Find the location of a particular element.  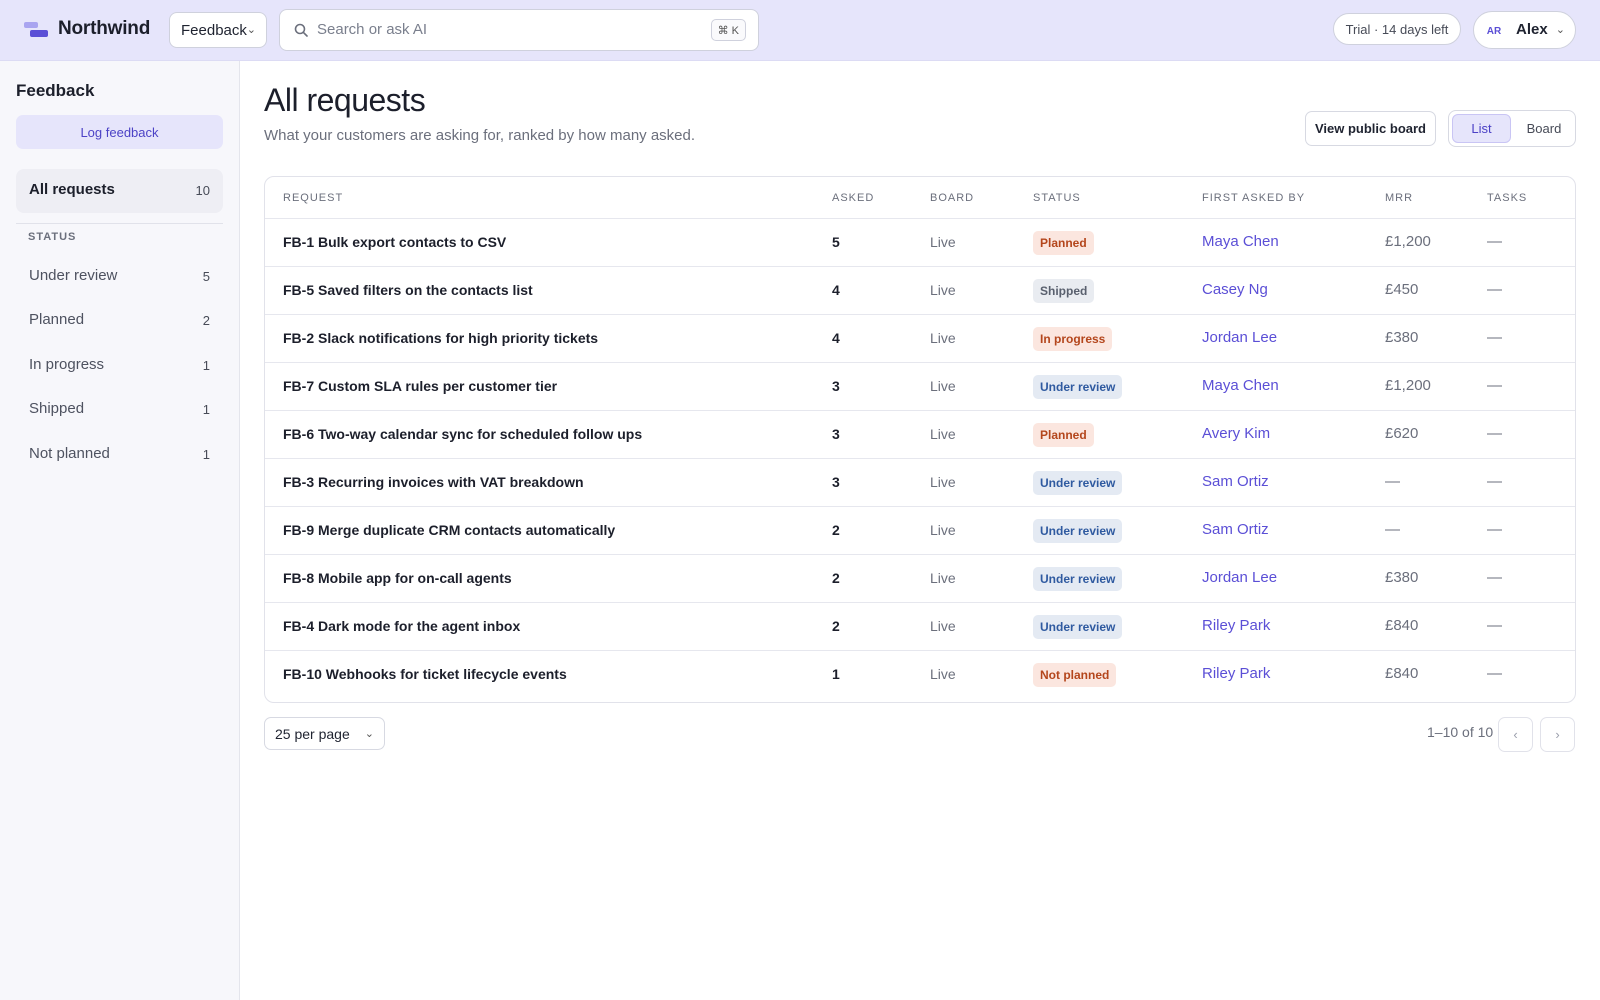

asked-count: 4 is located at coordinates (836, 290).